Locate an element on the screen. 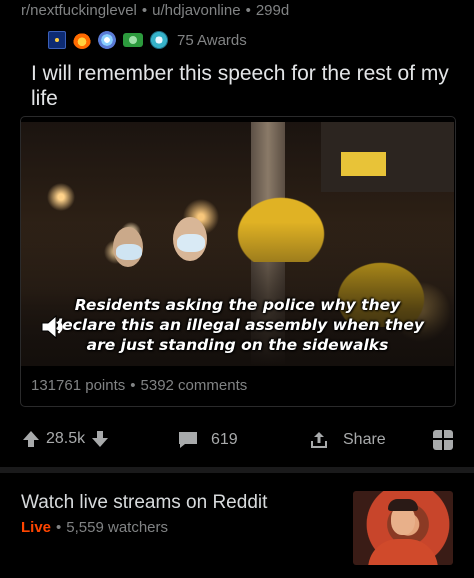 This screenshot has height=578, width=474. subtitle-line: Residents asking the police why they is located at coordinates (237, 305).